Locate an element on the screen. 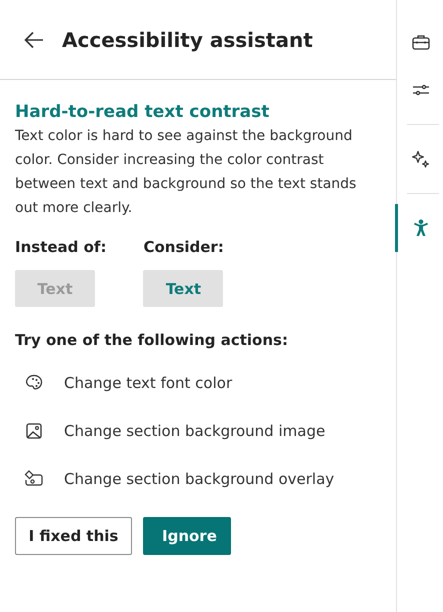 This screenshot has height=612, width=443. image-icon is located at coordinates (34, 431).